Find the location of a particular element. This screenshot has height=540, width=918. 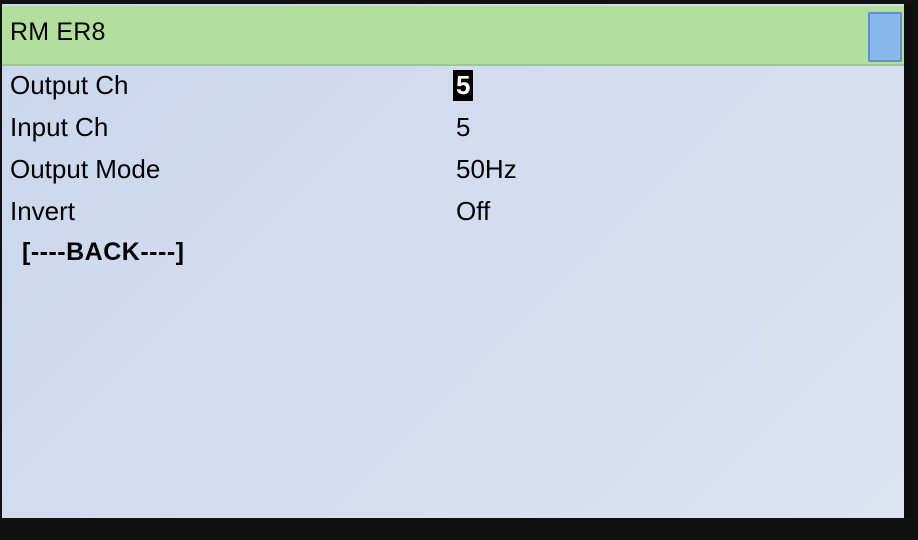

invert-label: Invert is located at coordinates (43, 211).